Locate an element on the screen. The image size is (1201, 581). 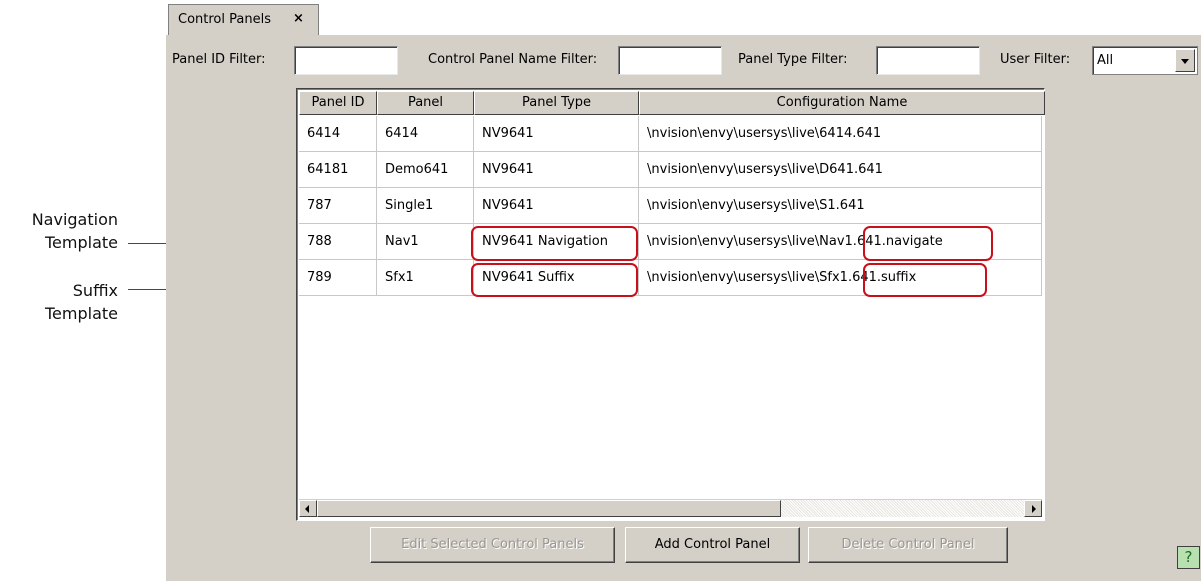
cell-panel-id: 787 is located at coordinates (338, 206).